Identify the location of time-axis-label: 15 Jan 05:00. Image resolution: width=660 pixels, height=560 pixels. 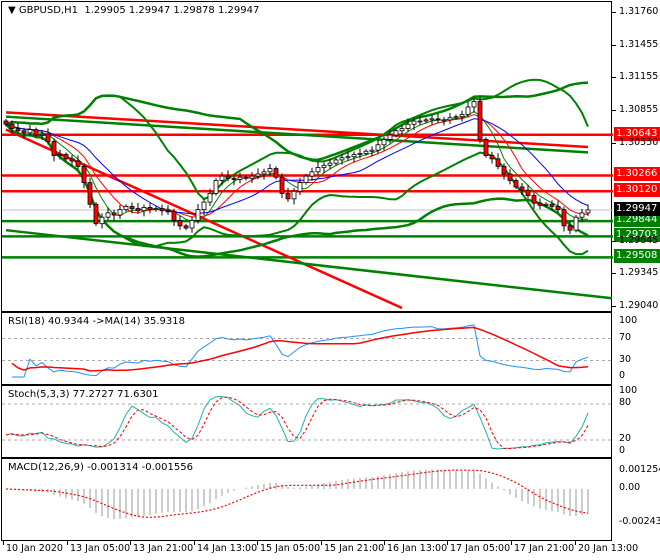
(290, 548).